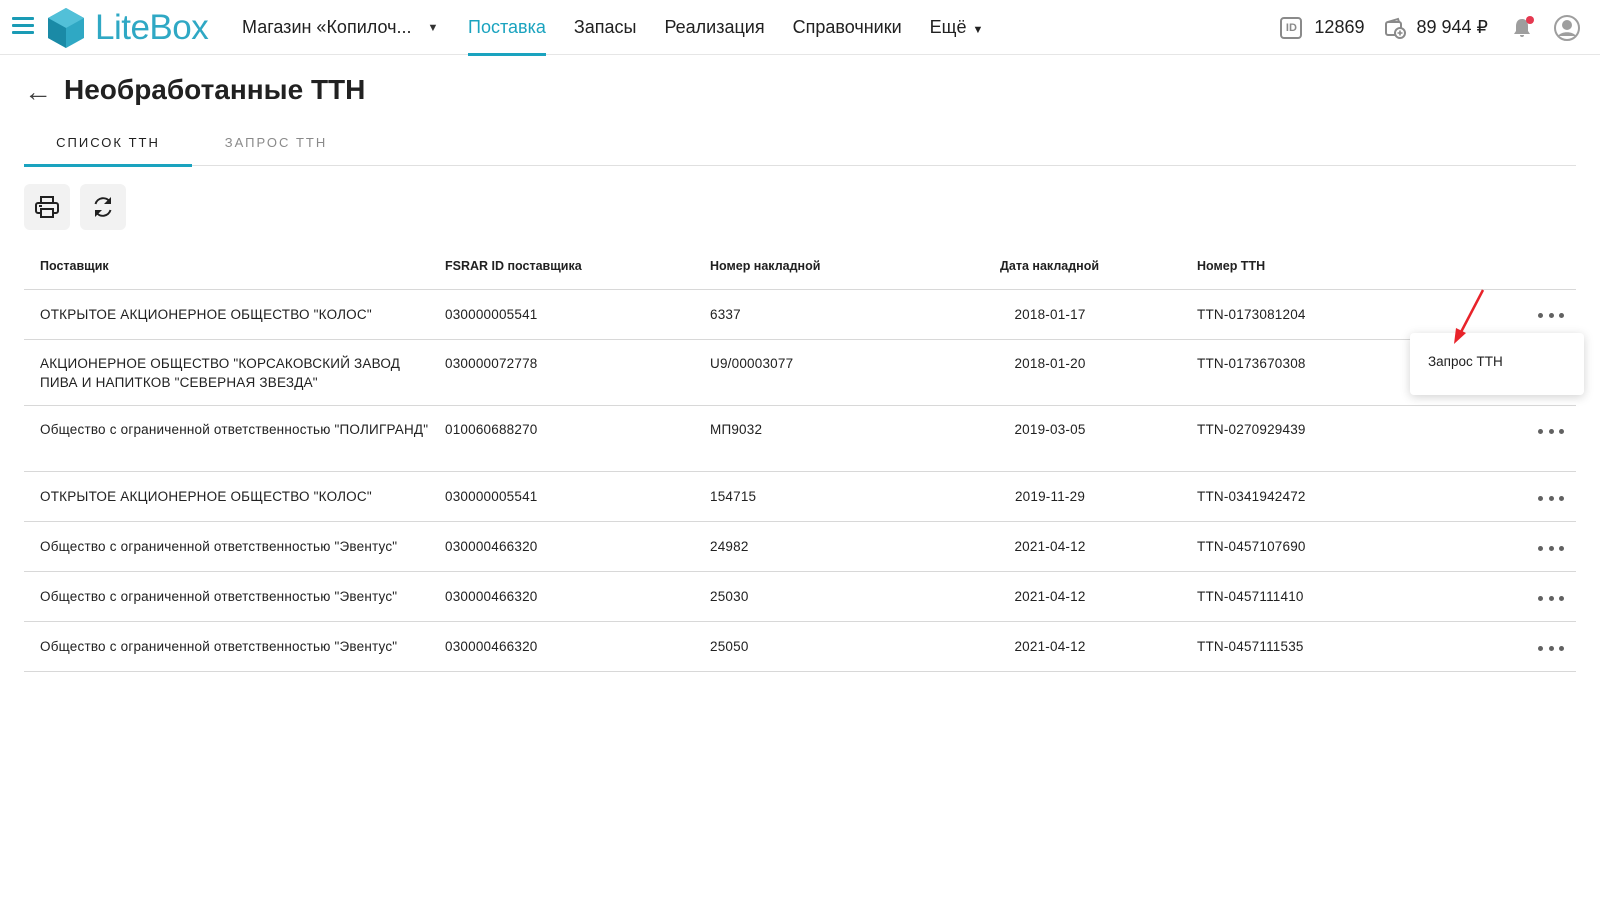 Image resolution: width=1600 pixels, height=900 pixels. What do you see at coordinates (1452, 27) in the screenshot?
I see `balance: 89 944 ₽` at bounding box center [1452, 27].